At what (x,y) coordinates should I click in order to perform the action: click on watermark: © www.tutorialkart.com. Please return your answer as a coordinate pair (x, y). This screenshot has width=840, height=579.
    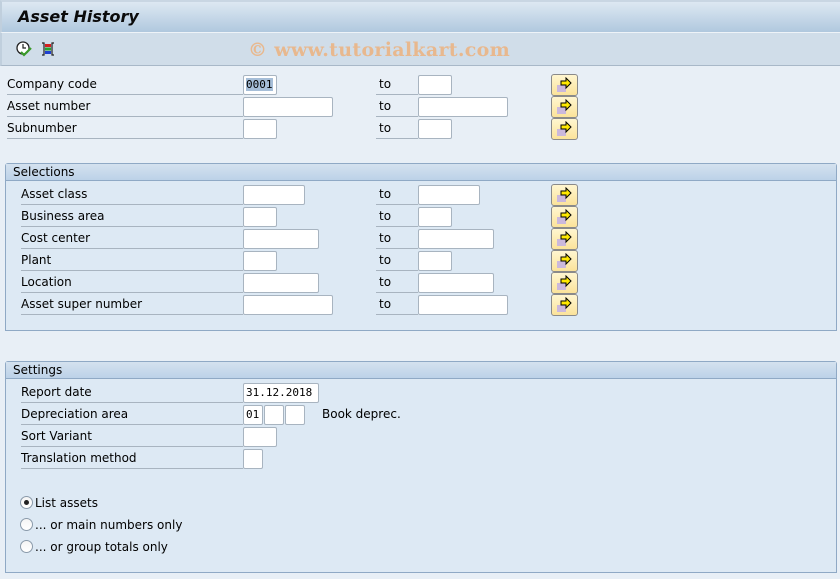
    Looking at the image, I should click on (379, 50).